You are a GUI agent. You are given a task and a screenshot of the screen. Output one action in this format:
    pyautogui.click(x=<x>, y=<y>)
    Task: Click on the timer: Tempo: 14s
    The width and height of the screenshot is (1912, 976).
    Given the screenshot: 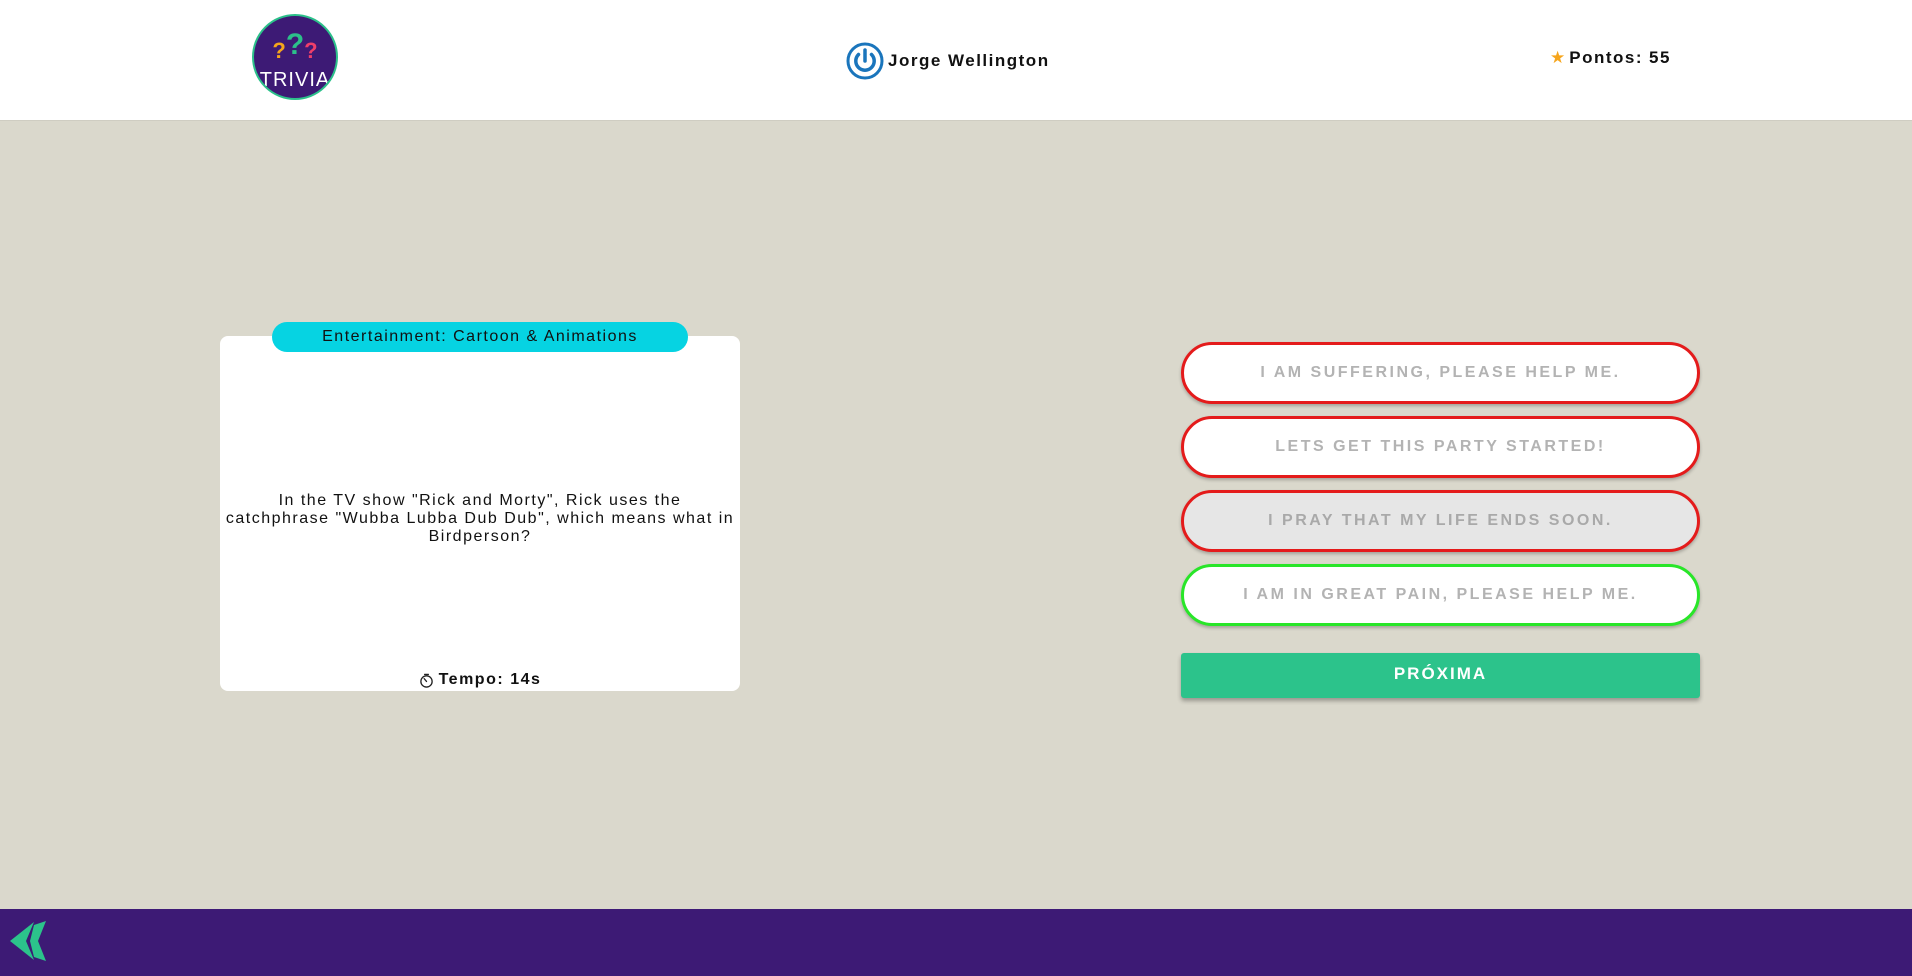 What is the action you would take?
    pyautogui.click(x=480, y=680)
    